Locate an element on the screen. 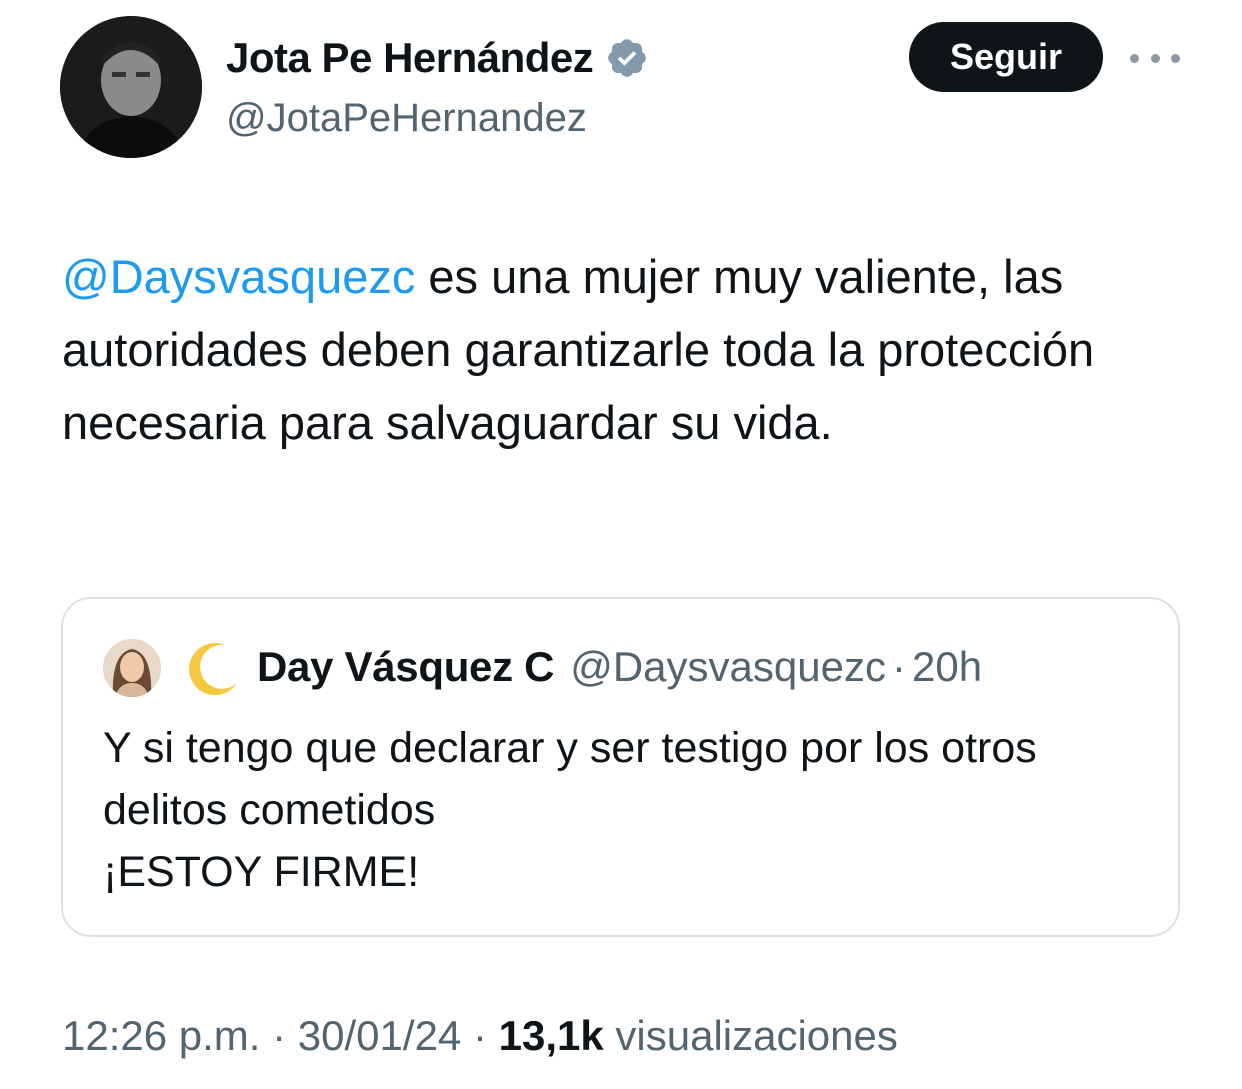 The height and width of the screenshot is (1089, 1242). quote-author-handle: @Daysvasquezc is located at coordinates (728, 667).